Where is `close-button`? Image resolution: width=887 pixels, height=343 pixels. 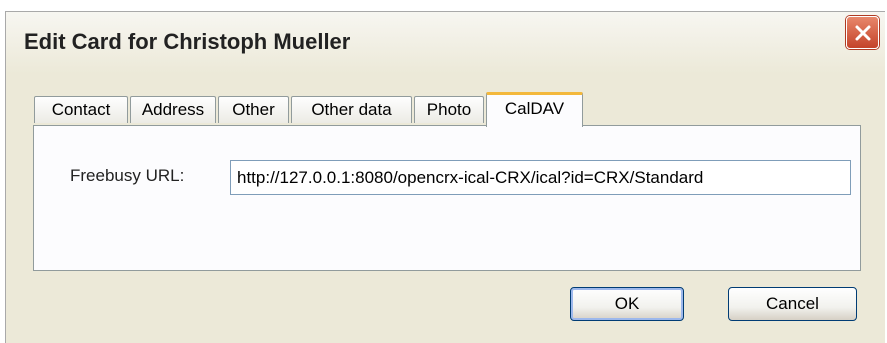
close-button is located at coordinates (862, 32).